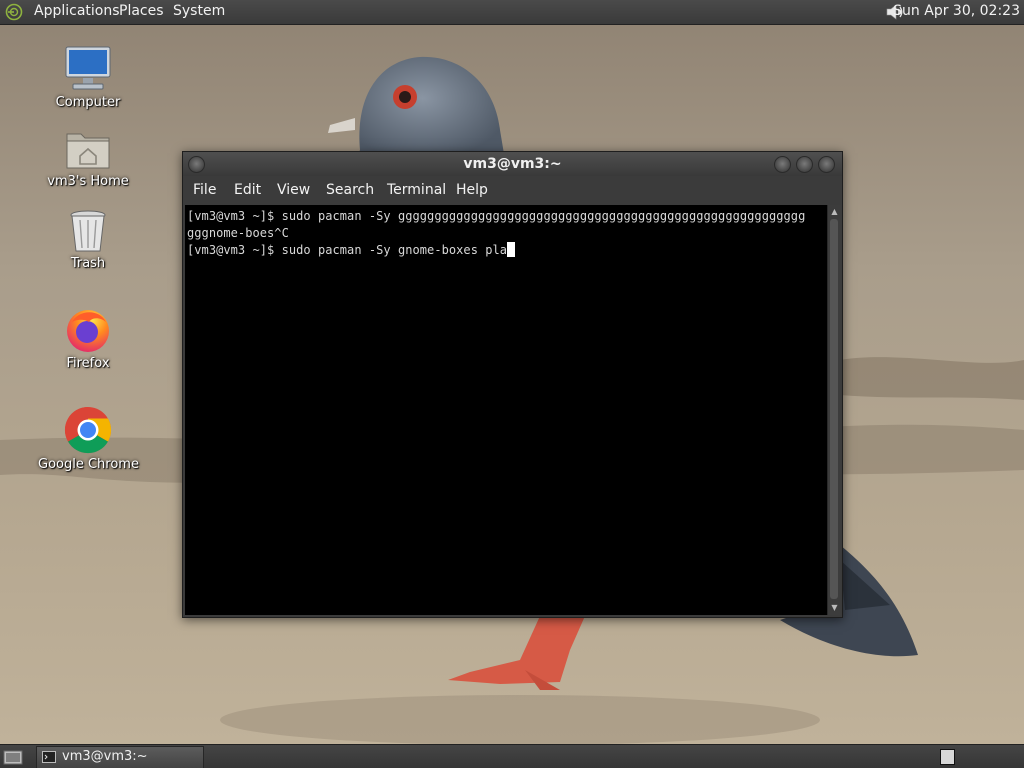 This screenshot has width=1024, height=768. I want to click on home-folder-icon, so click(88, 151).